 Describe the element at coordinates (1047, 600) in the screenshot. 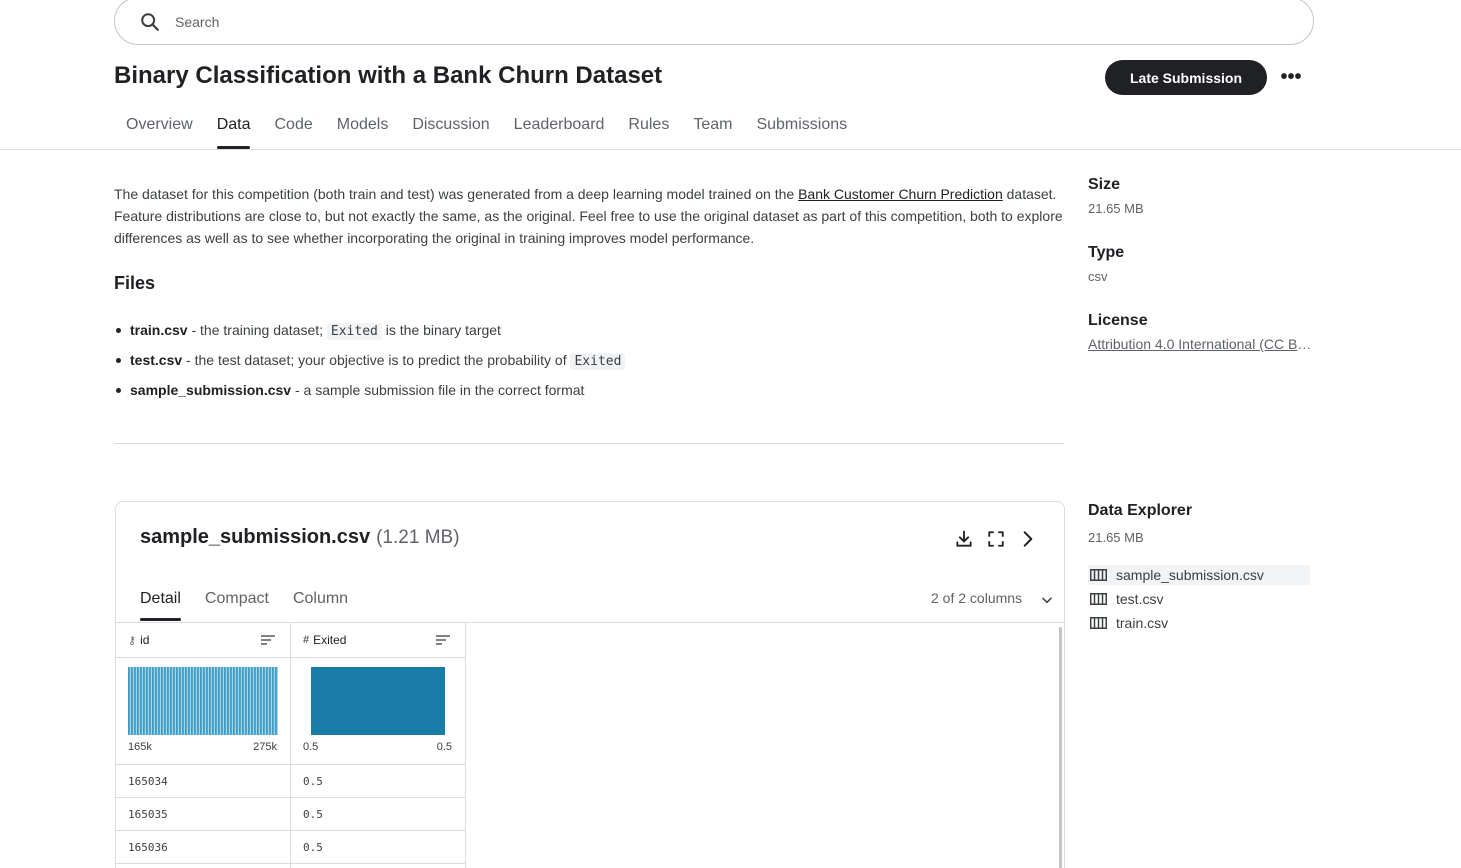

I see `chevron-down-icon` at that location.